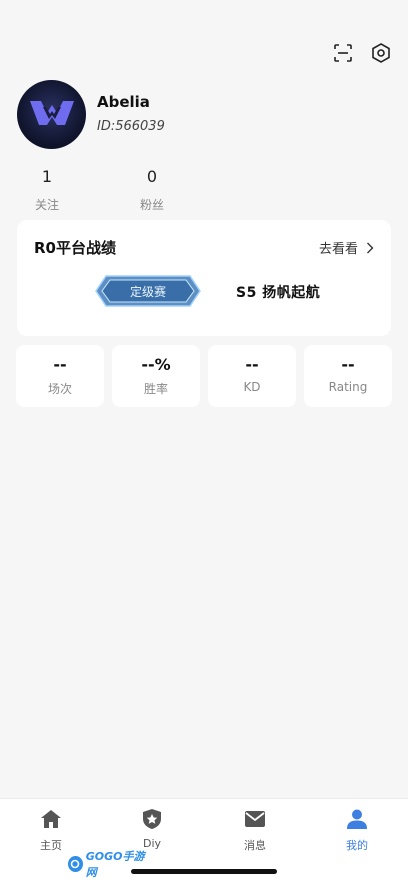  Describe the element at coordinates (252, 376) in the screenshot. I see `kd-stat: -- KD` at that location.